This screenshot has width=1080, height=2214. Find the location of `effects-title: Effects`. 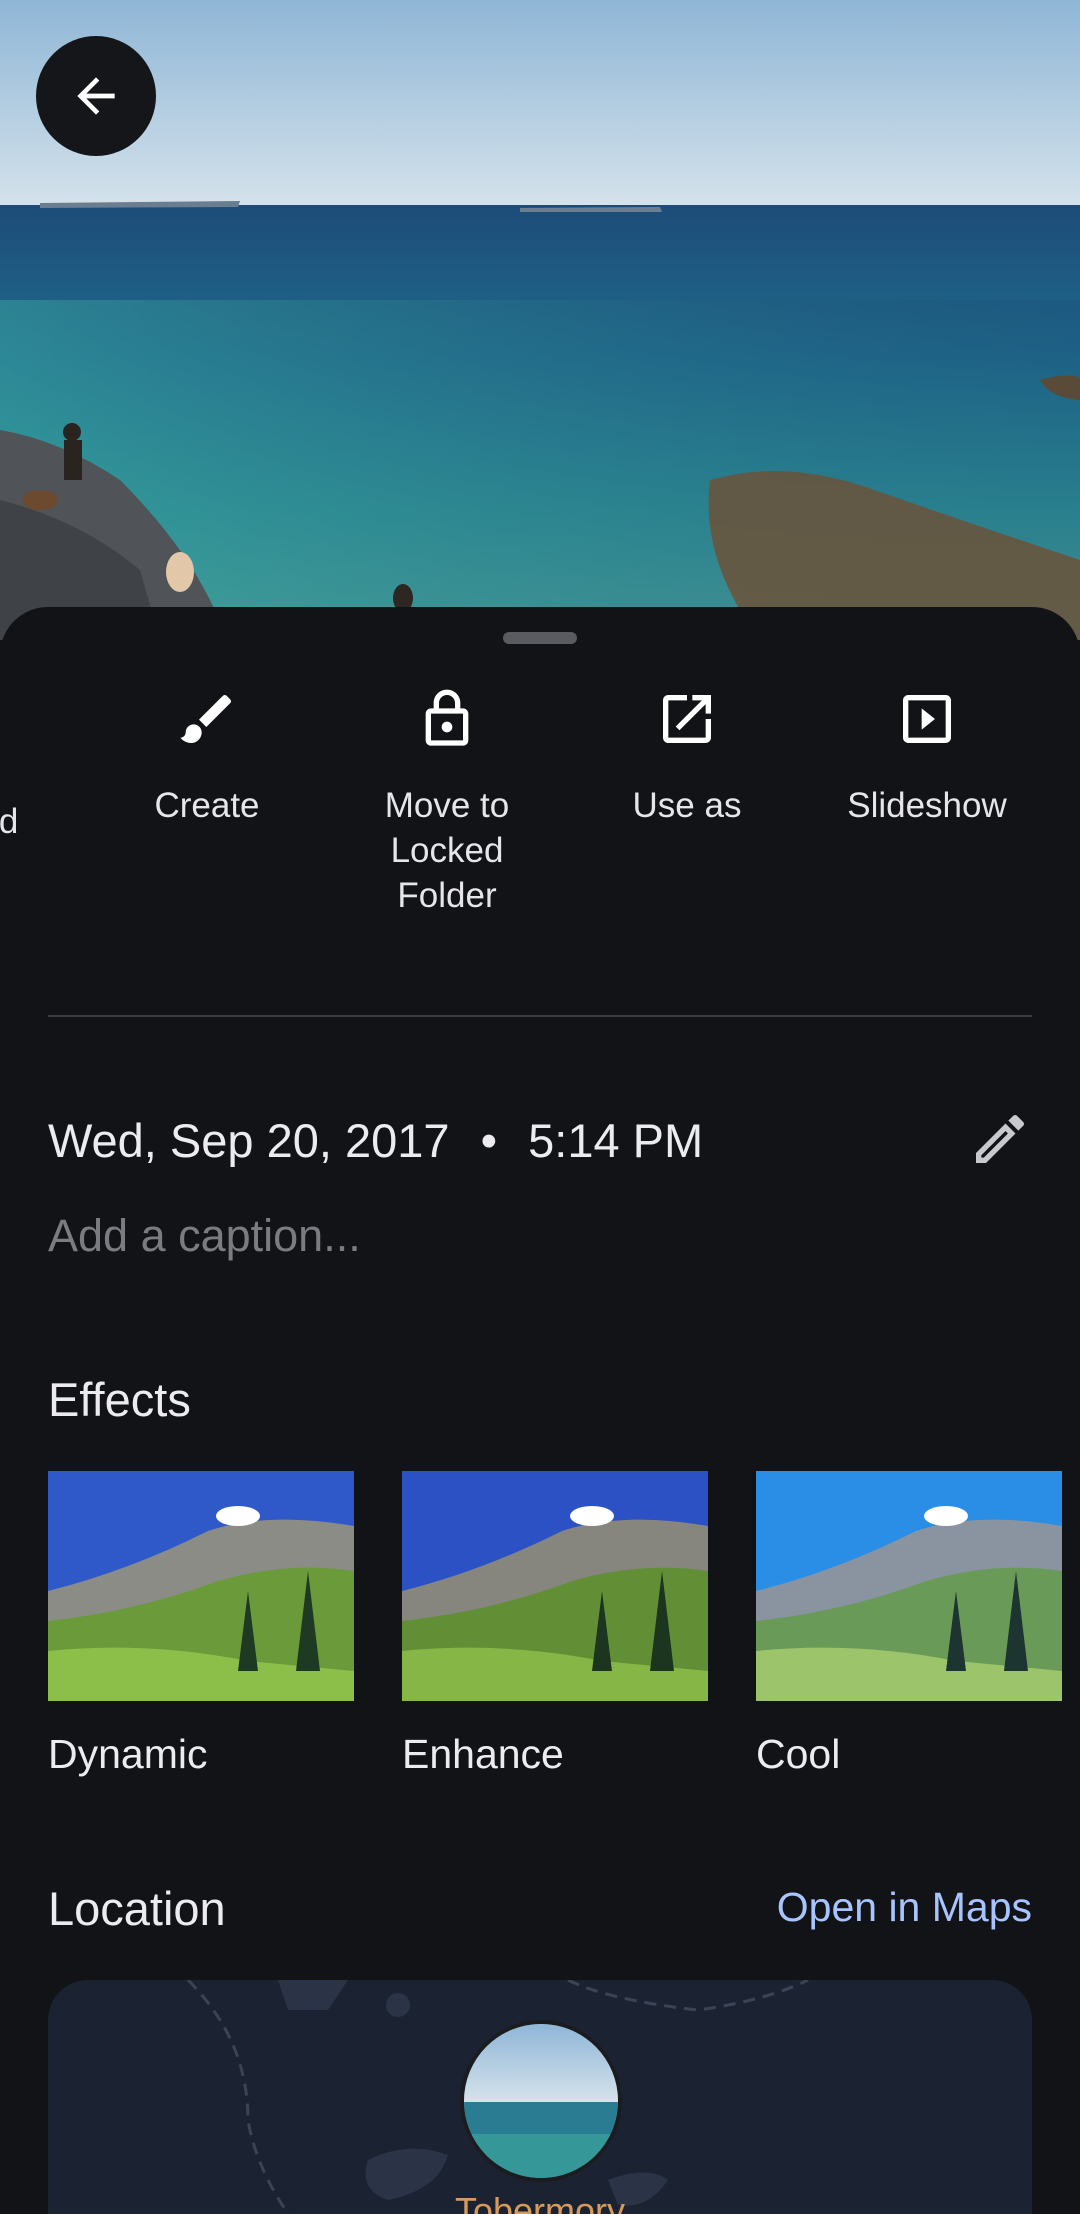

effects-title: Effects is located at coordinates (119, 1399).